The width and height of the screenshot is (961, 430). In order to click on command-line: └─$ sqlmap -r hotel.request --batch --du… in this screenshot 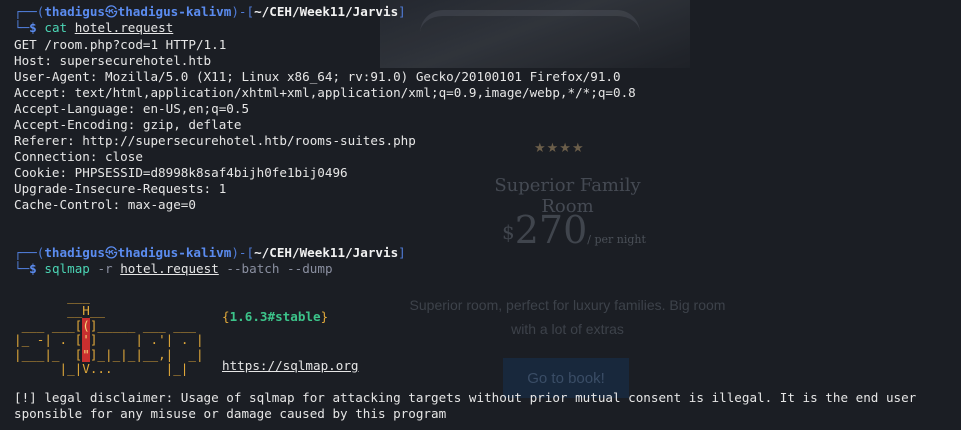, I will do `click(173, 269)`.